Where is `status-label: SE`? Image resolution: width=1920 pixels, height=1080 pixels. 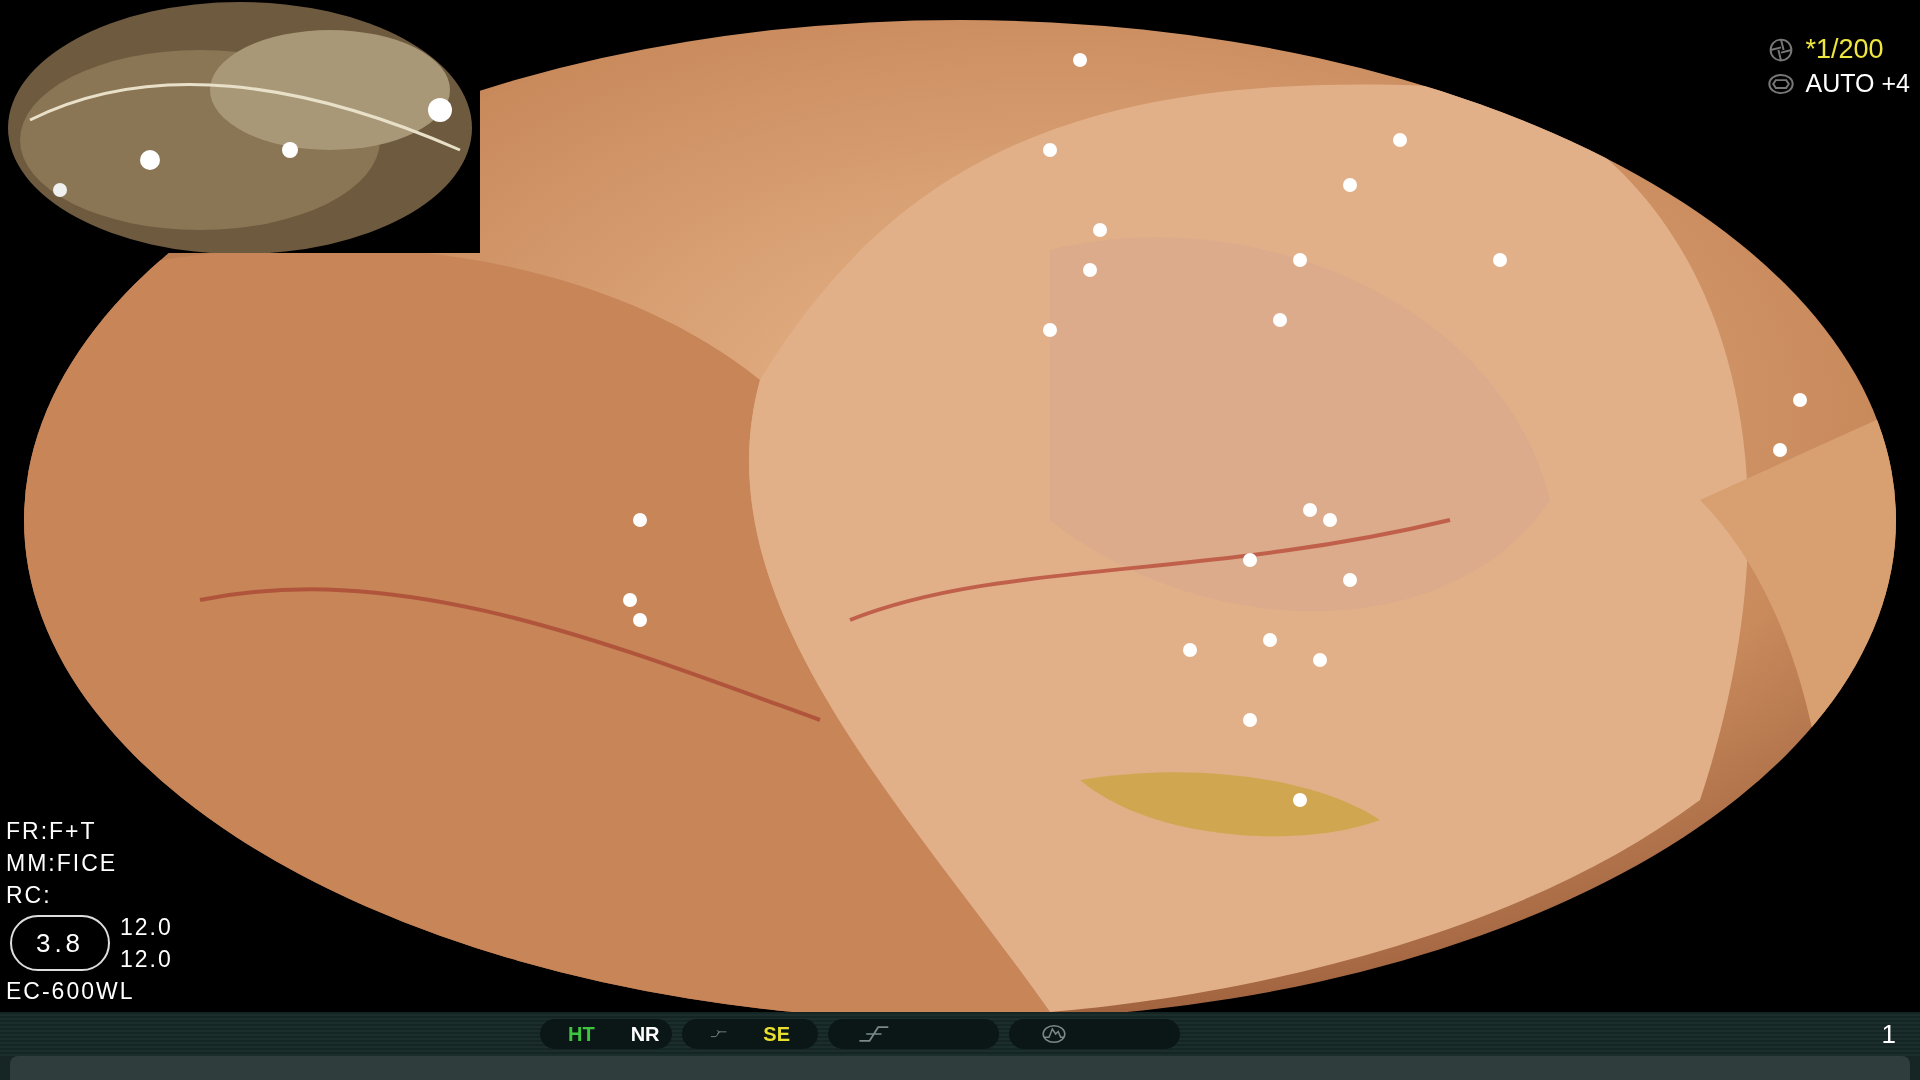 status-label: SE is located at coordinates (776, 1034).